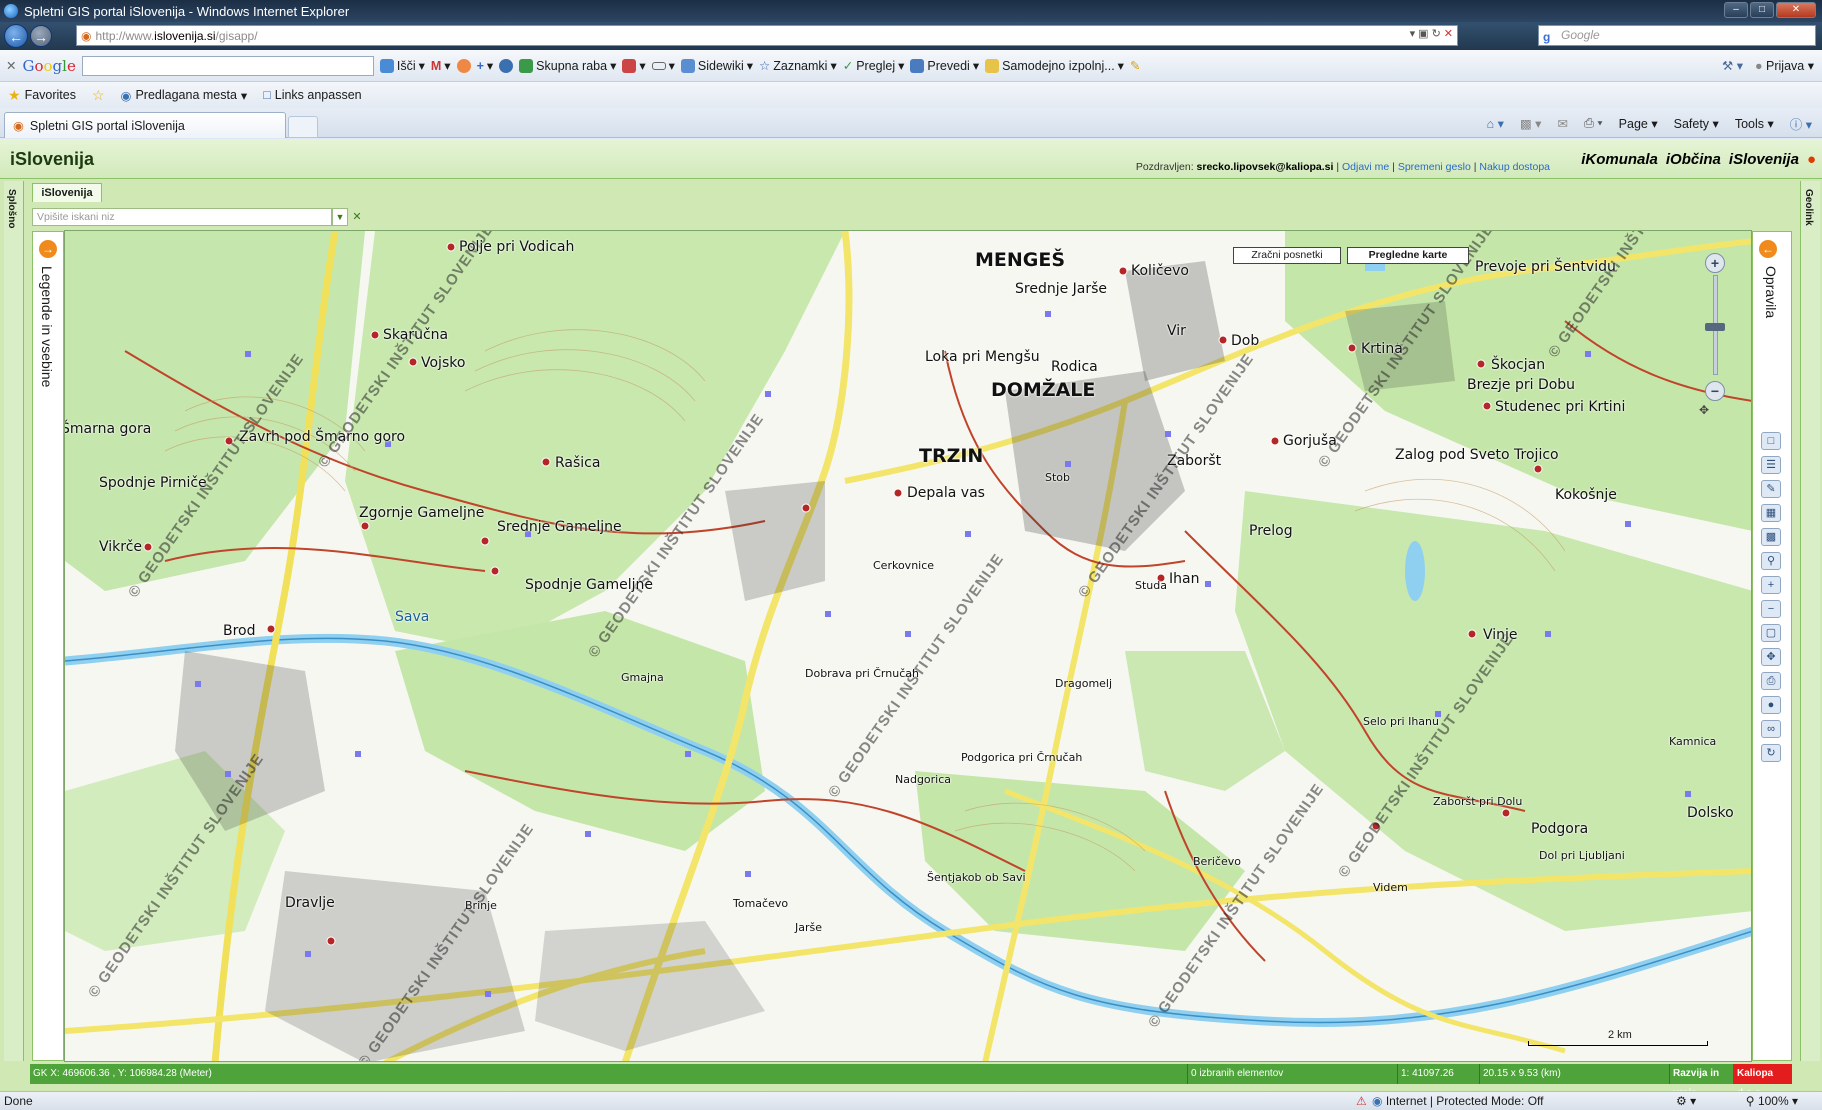 The height and width of the screenshot is (1110, 1822). I want to click on block-icon: ▾, so click(663, 65).